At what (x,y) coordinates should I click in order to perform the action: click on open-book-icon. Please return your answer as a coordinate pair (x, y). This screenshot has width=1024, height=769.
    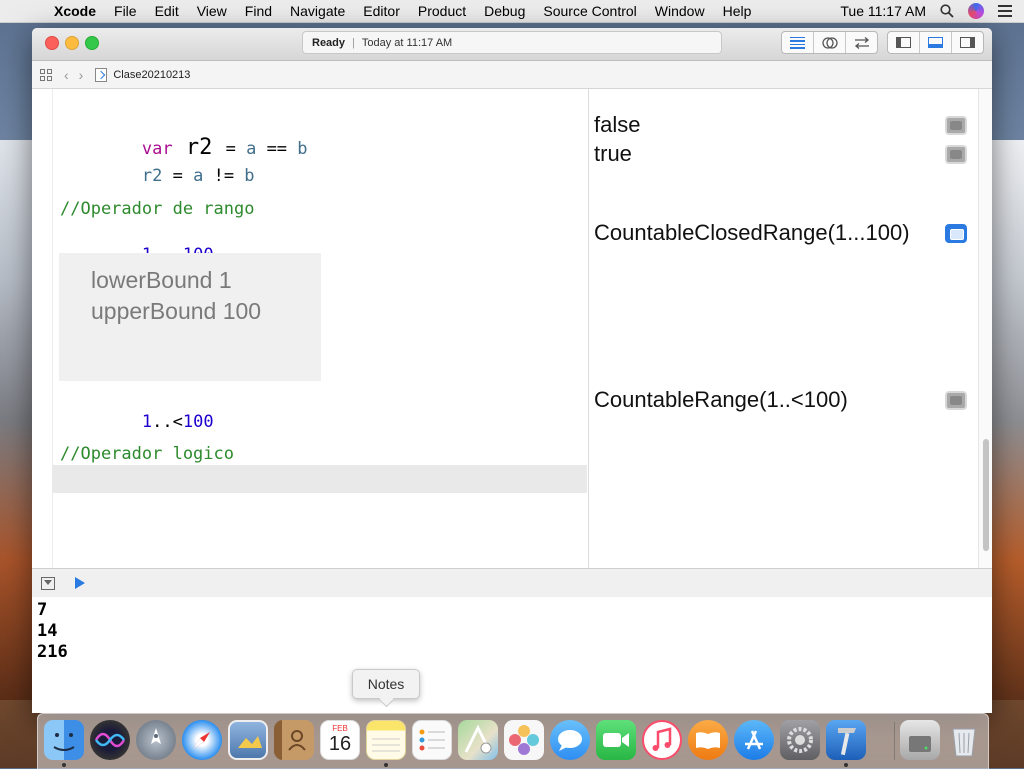
    Looking at the image, I should click on (708, 740).